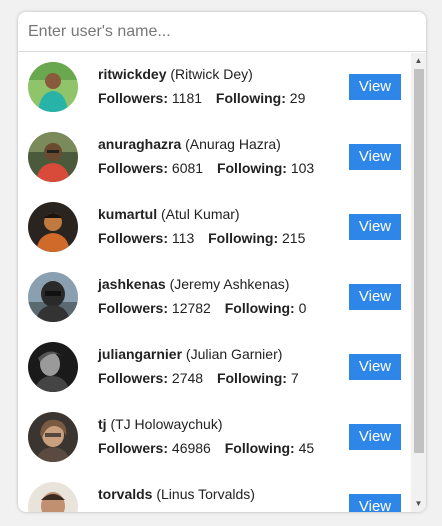 The image size is (442, 526). Describe the element at coordinates (418, 504) in the screenshot. I see `scroll-down-icon: ▼` at that location.